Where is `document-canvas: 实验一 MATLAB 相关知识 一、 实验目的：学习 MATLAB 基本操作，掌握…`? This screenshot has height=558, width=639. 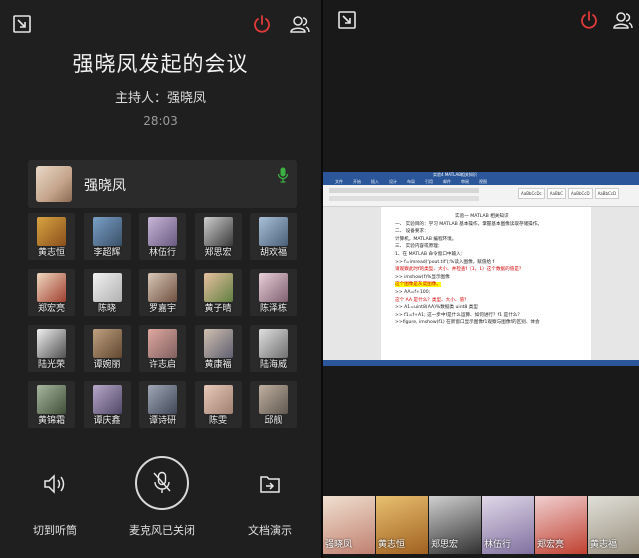 document-canvas: 实验一 MATLAB 相关知识 一、 实验目的：学习 MATLAB 基本操作，掌握… is located at coordinates (481, 283).